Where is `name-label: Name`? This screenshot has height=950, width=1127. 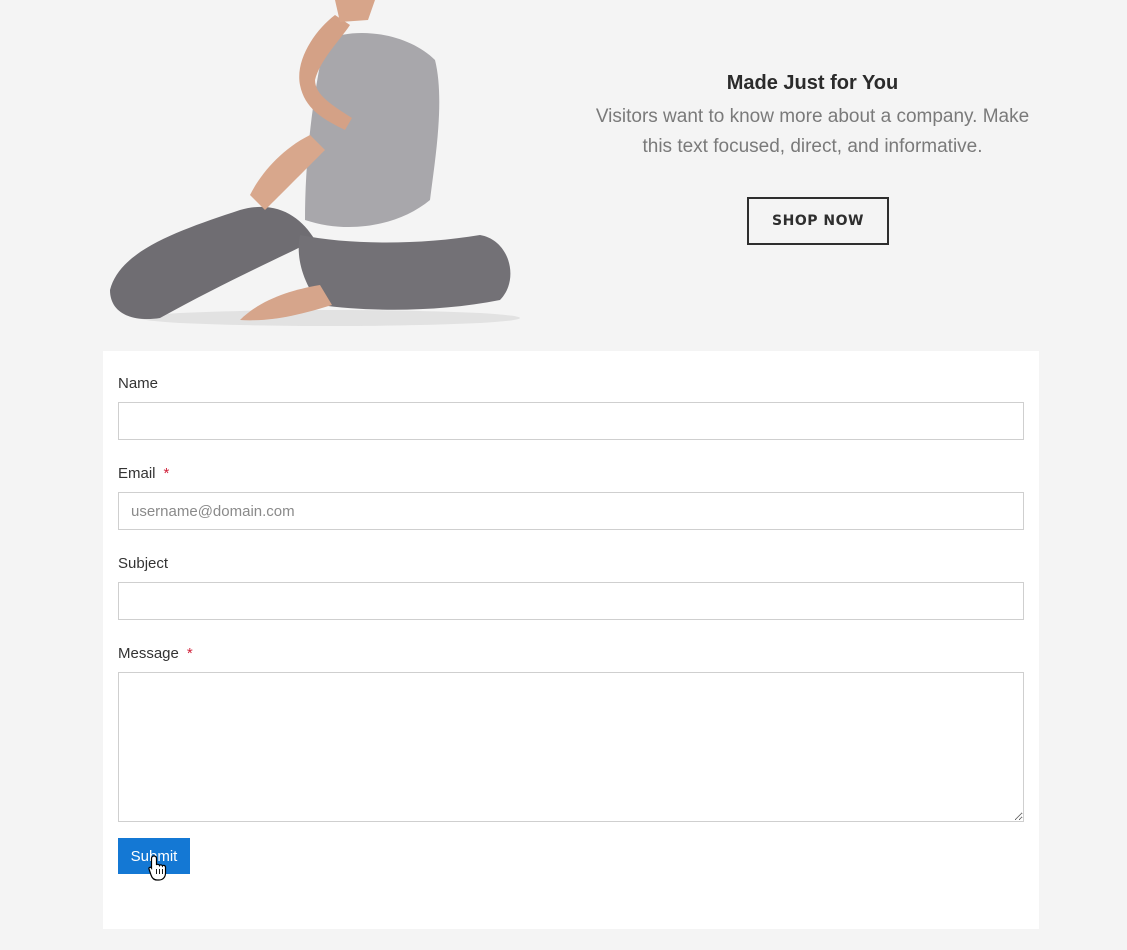
name-label: Name is located at coordinates (138, 383).